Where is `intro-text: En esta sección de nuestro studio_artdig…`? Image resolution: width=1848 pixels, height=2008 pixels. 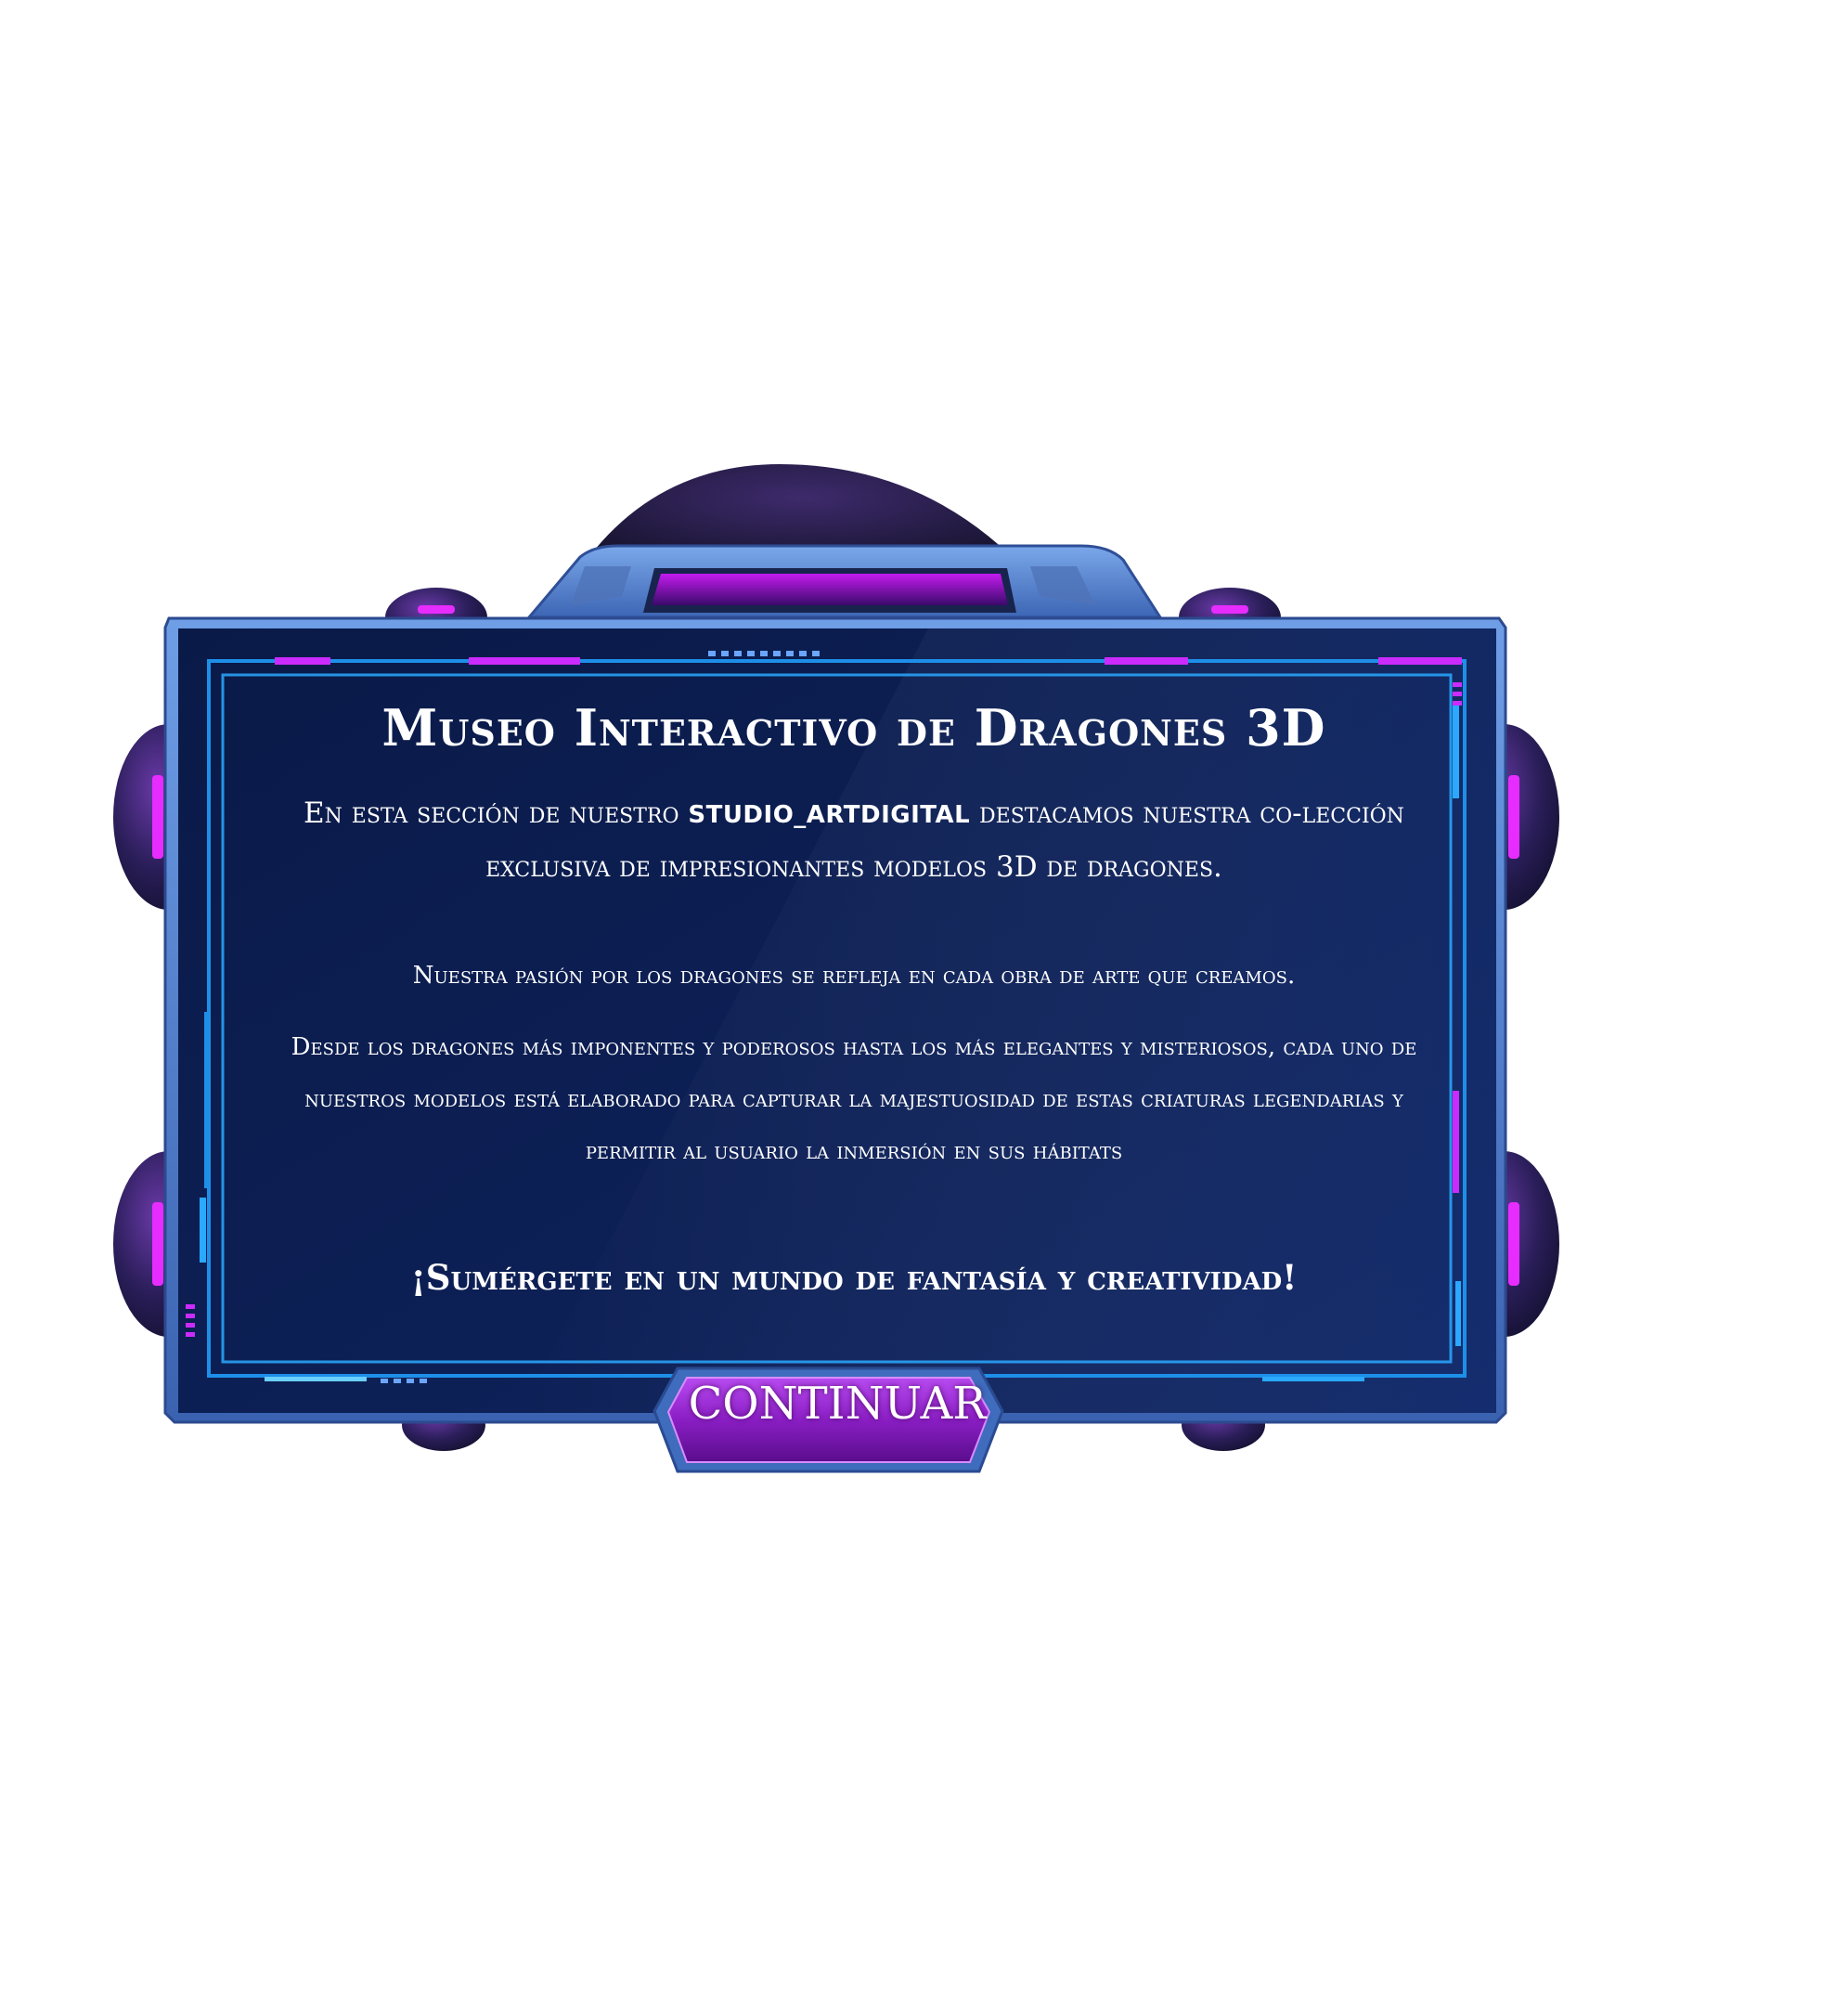 intro-text: En esta sección de nuestro studio_artdig… is located at coordinates (853, 840).